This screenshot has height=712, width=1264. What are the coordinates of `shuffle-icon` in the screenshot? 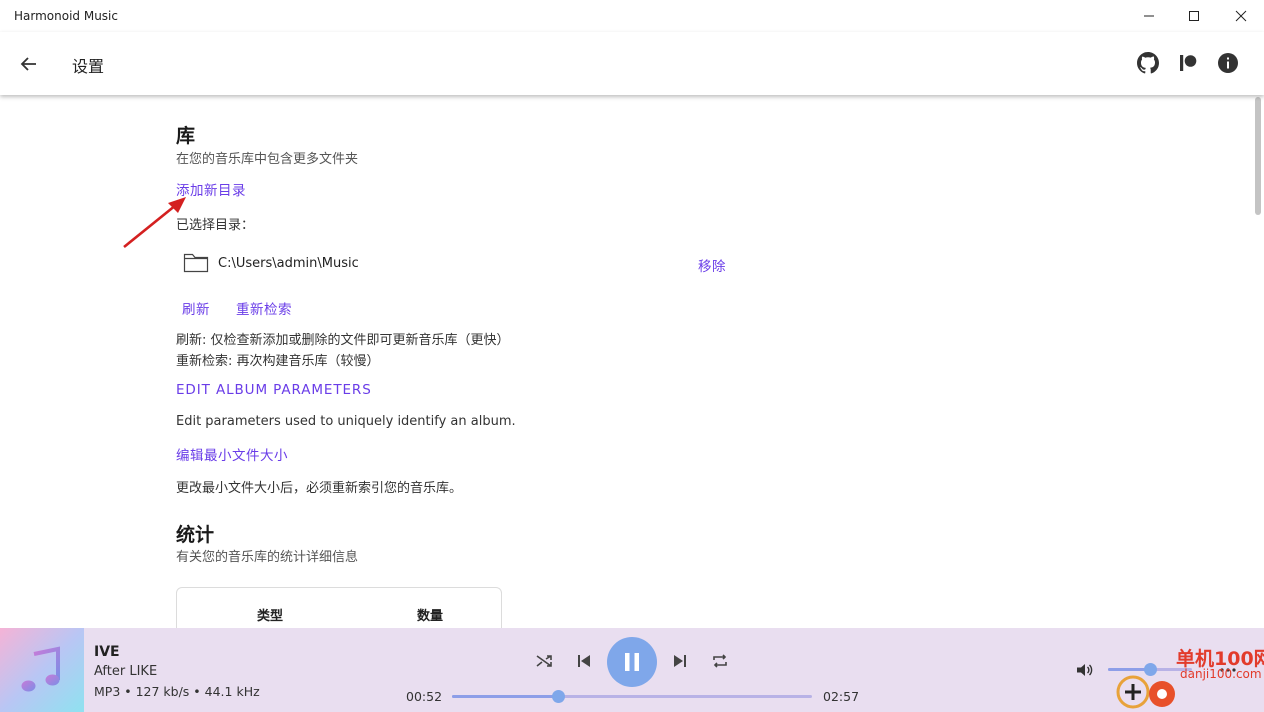 It's located at (544, 661).